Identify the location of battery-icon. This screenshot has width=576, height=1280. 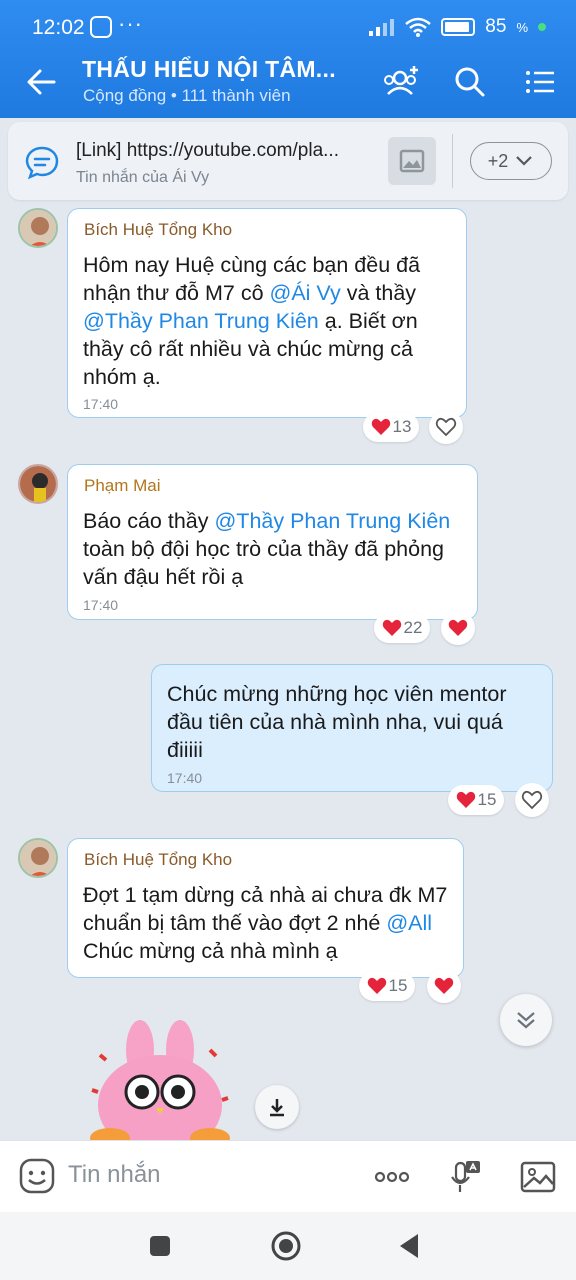
(458, 27).